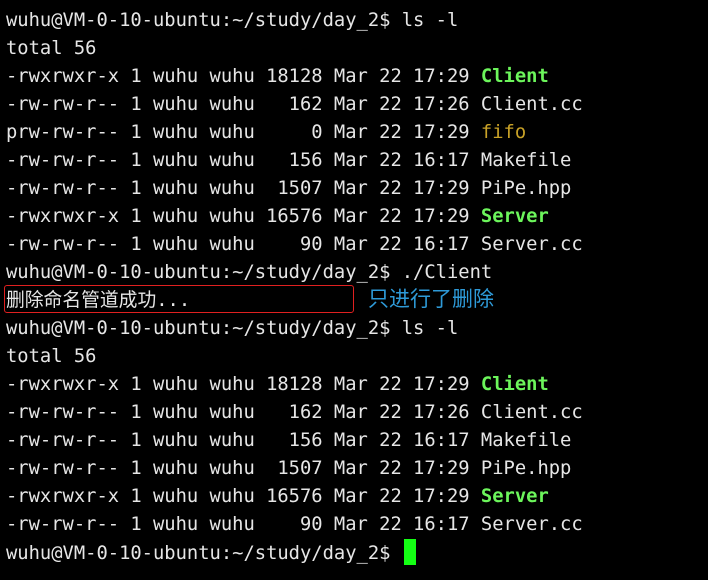 This screenshot has width=708, height=580. Describe the element at coordinates (503, 132) in the screenshot. I see `file-name-fifo: fifo` at that location.